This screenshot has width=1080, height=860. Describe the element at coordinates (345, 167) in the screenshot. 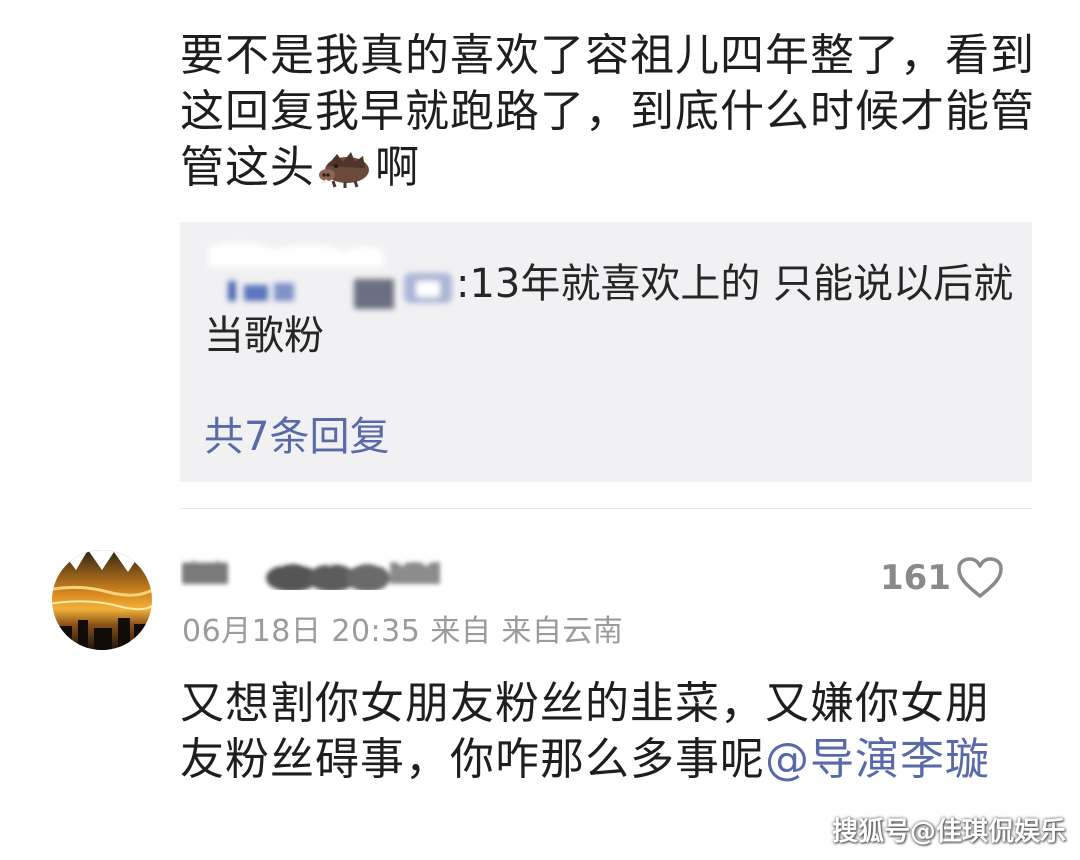

I see `boar-emoji-icon` at that location.